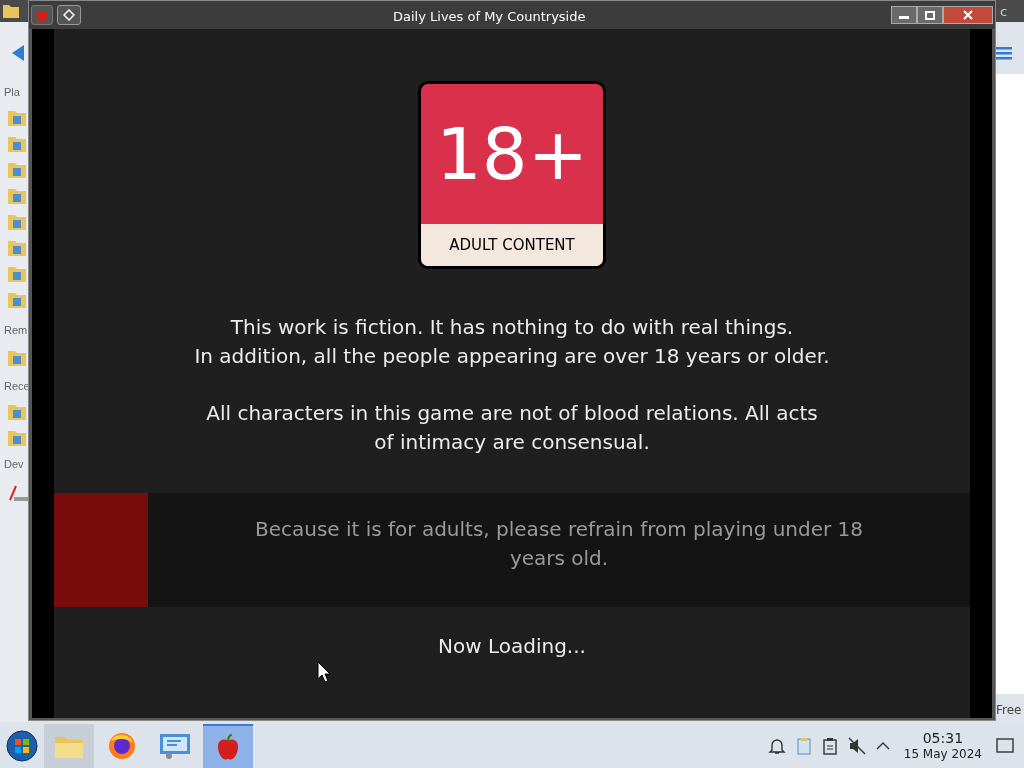 The width and height of the screenshot is (1024, 768). Describe the element at coordinates (1004, 12) in the screenshot. I see `background-window-text: c` at that location.